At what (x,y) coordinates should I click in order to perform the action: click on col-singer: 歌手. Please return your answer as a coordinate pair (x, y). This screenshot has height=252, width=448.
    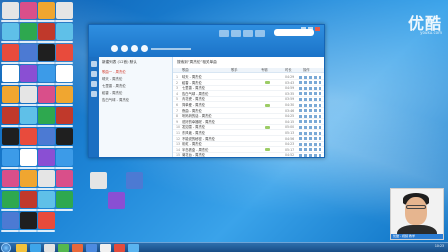
    Looking at the image, I should click on (234, 70).